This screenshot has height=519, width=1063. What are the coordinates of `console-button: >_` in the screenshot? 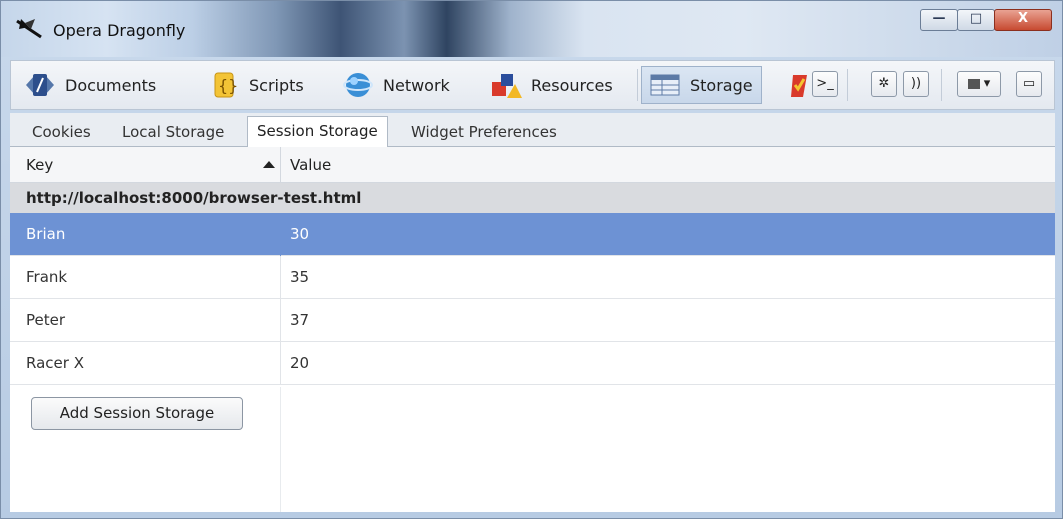 It's located at (825, 84).